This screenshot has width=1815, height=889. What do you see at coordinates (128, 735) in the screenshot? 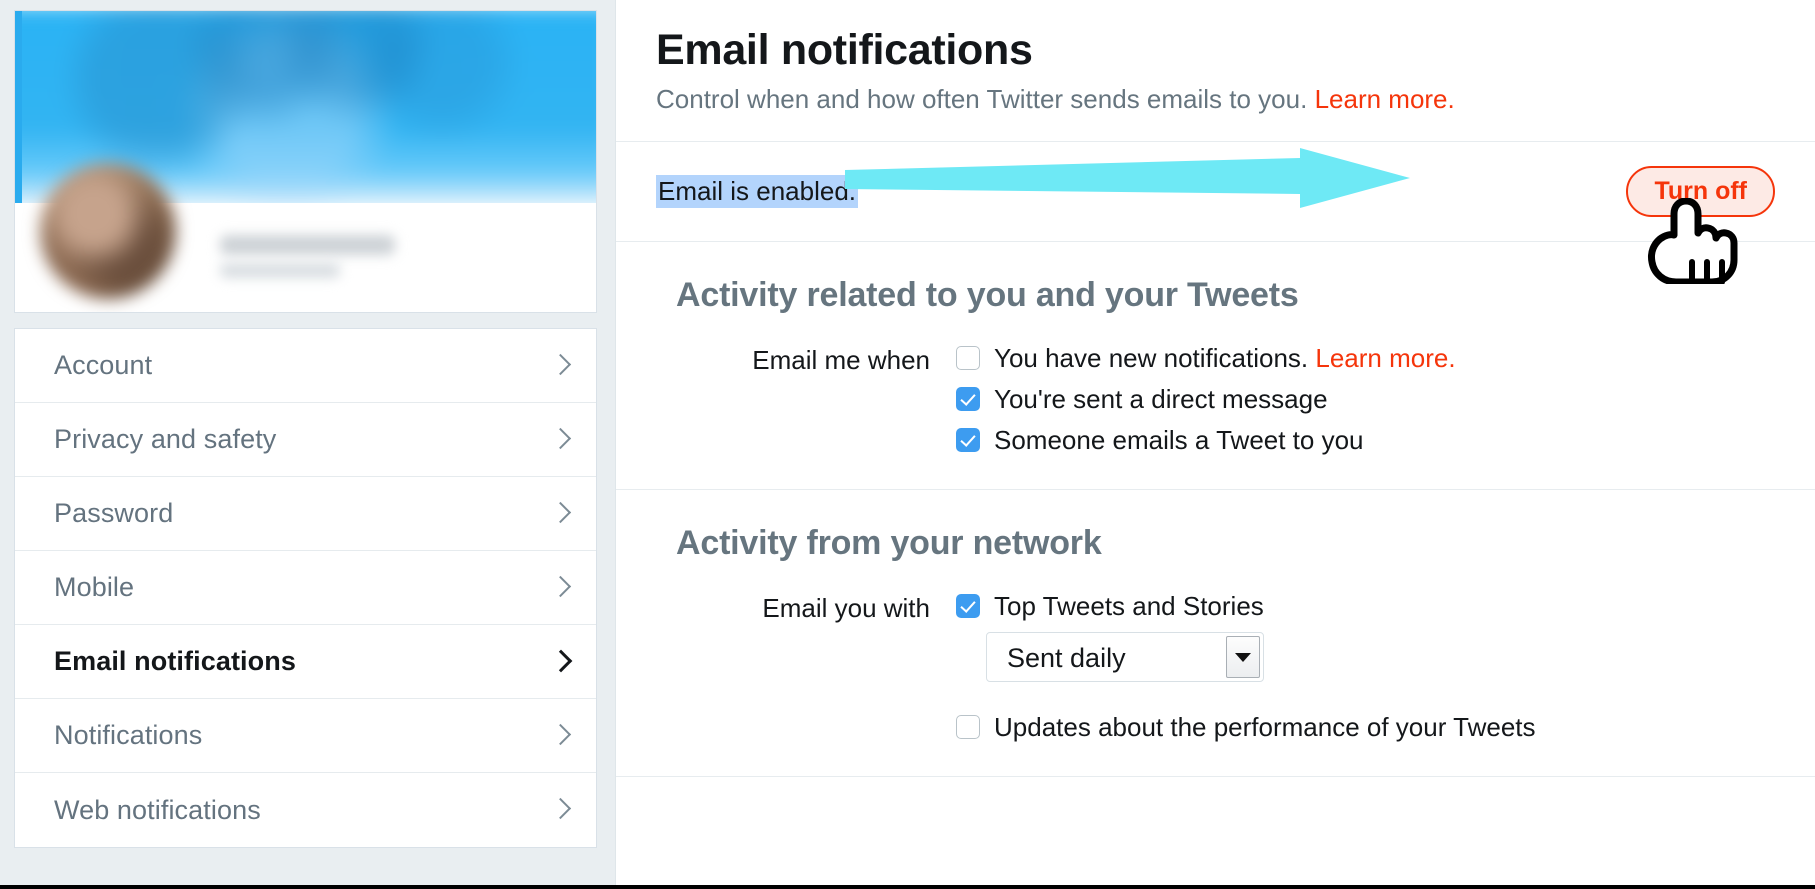
I see `sidebar-item-label: Notifications` at bounding box center [128, 735].